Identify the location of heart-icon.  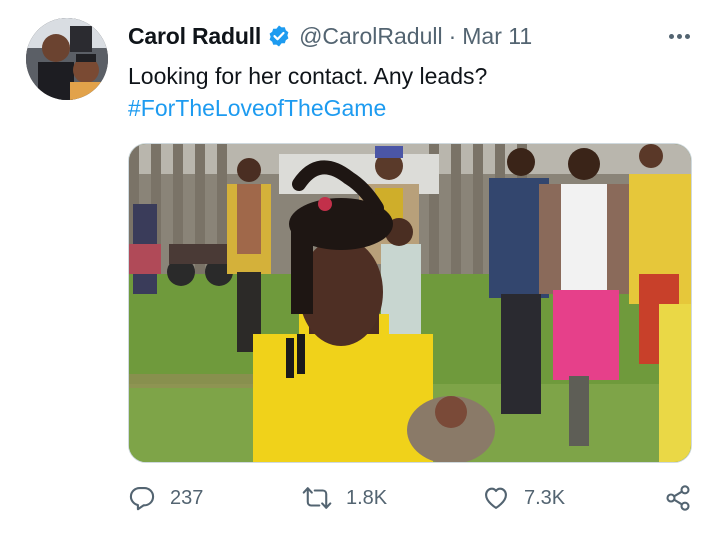
(496, 498).